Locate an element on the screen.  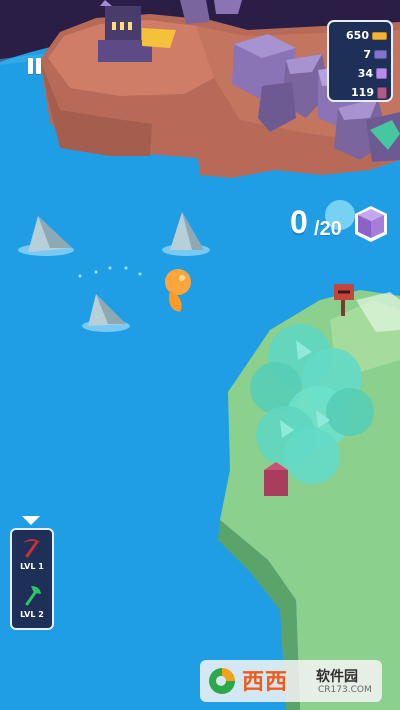
crystal-cube-icon is located at coordinates (382, 92).